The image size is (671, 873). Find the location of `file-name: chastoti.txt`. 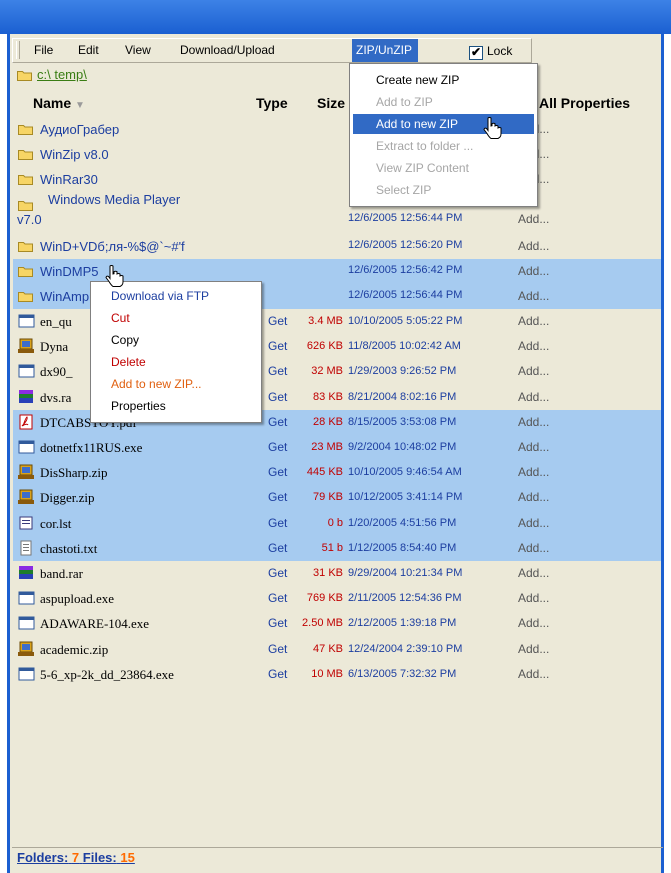

file-name: chastoti.txt is located at coordinates (68, 549).